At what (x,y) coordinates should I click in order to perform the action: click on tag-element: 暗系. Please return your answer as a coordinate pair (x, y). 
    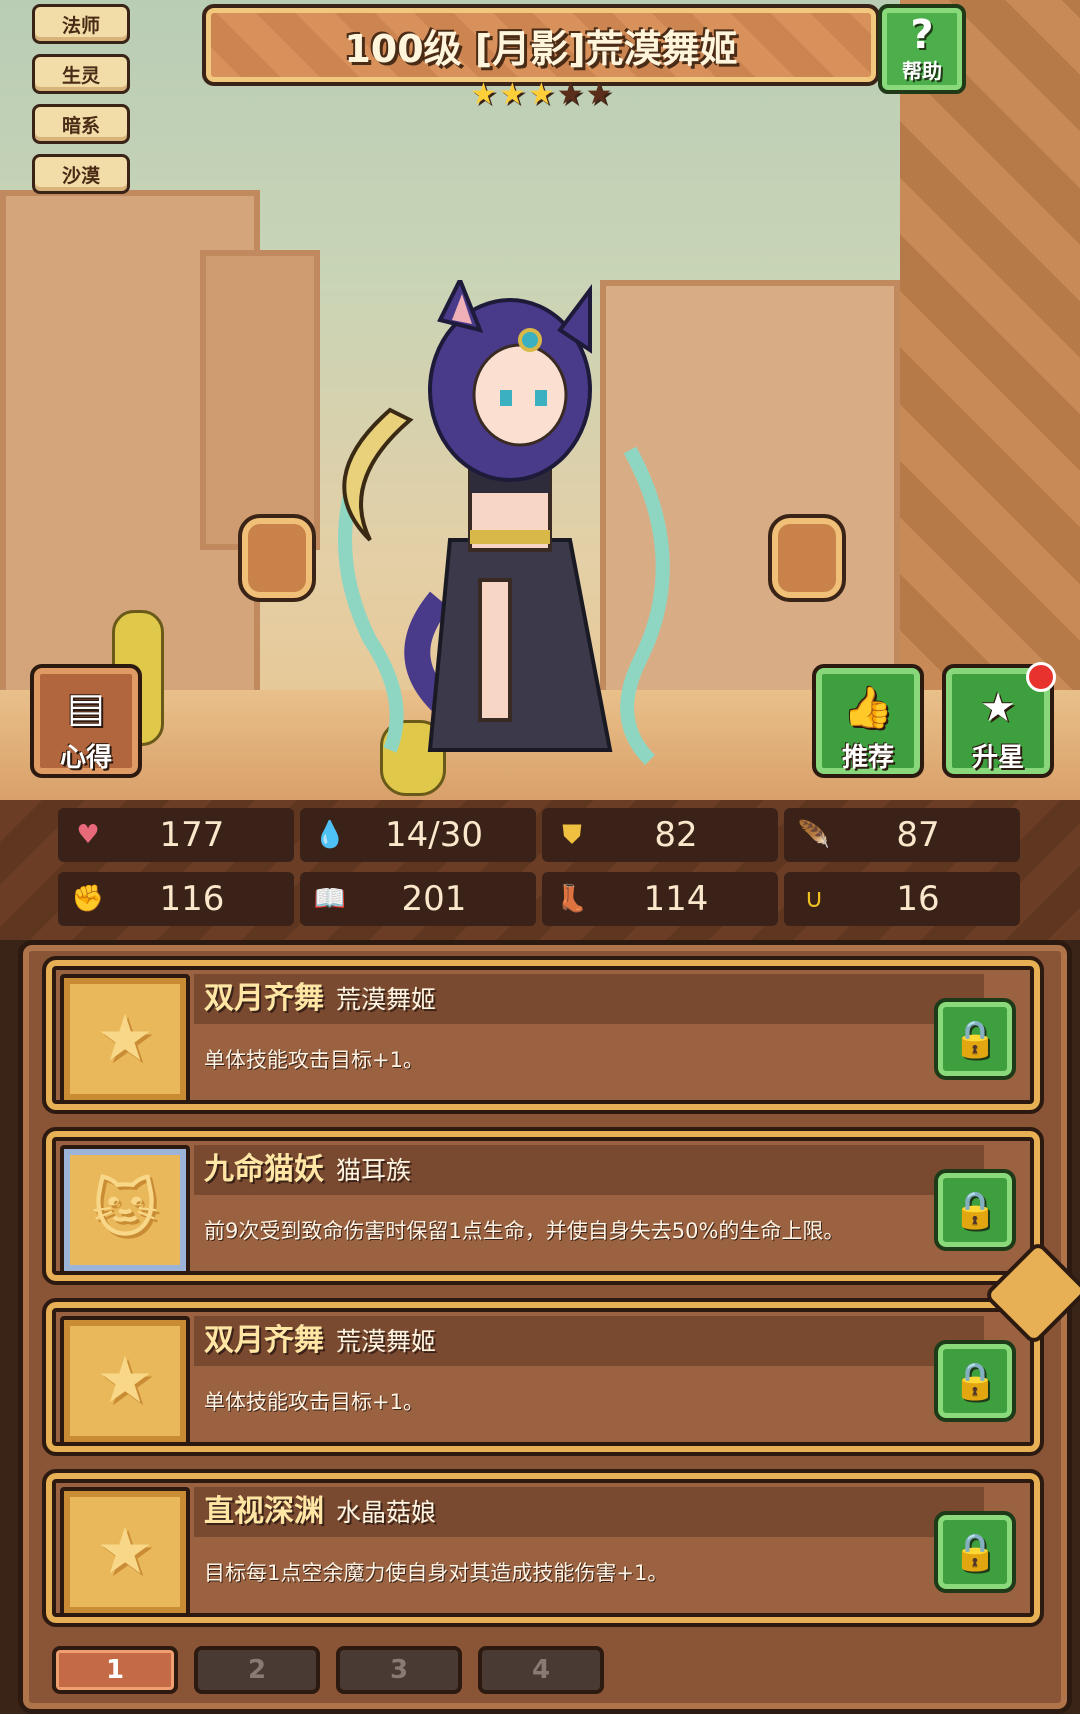
    Looking at the image, I should click on (81, 124).